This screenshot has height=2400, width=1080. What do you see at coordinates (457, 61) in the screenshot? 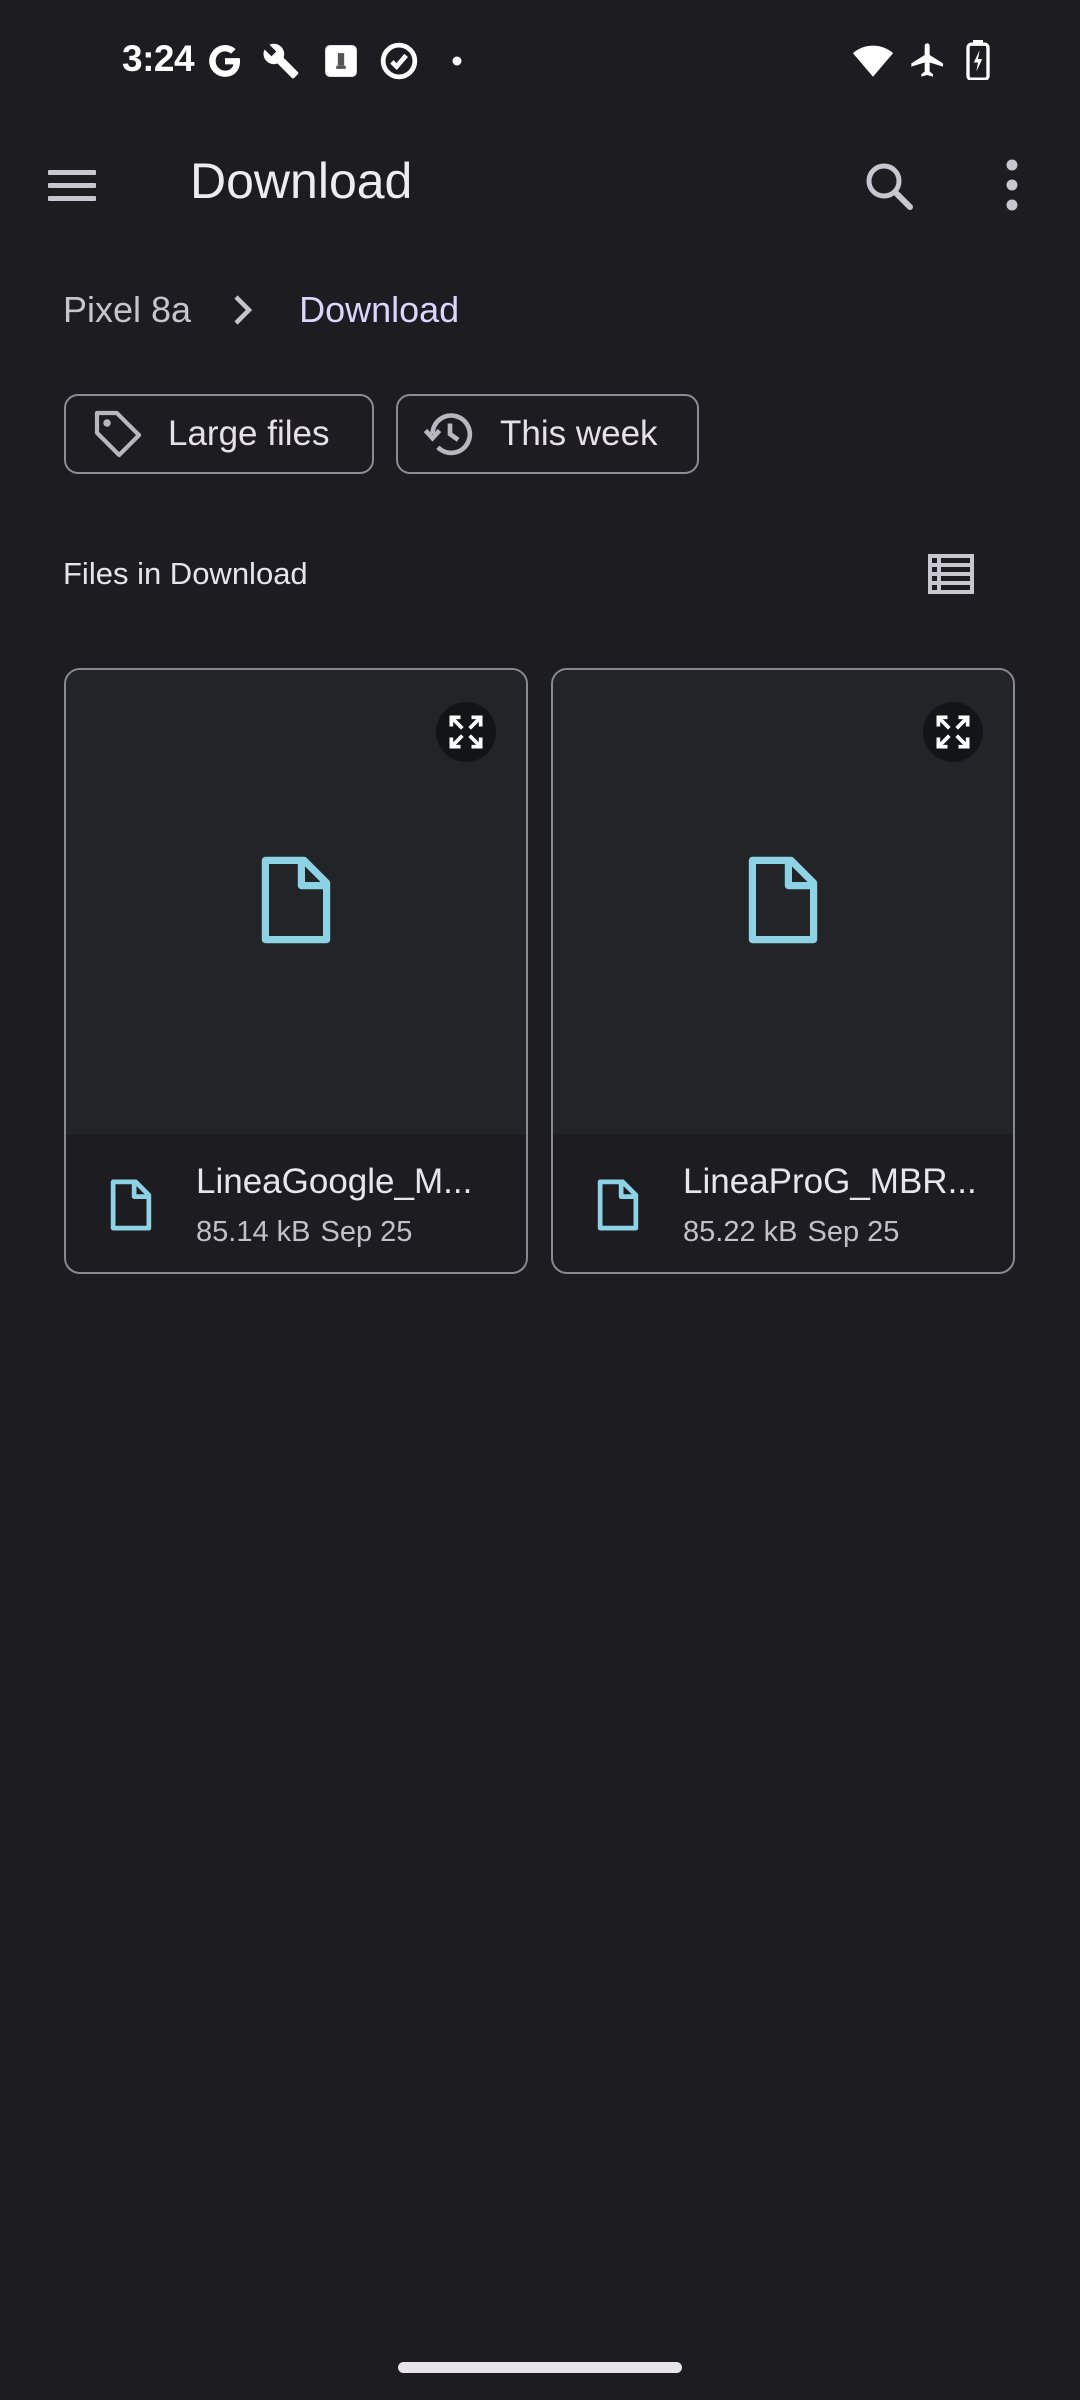
I see `dot-icon` at bounding box center [457, 61].